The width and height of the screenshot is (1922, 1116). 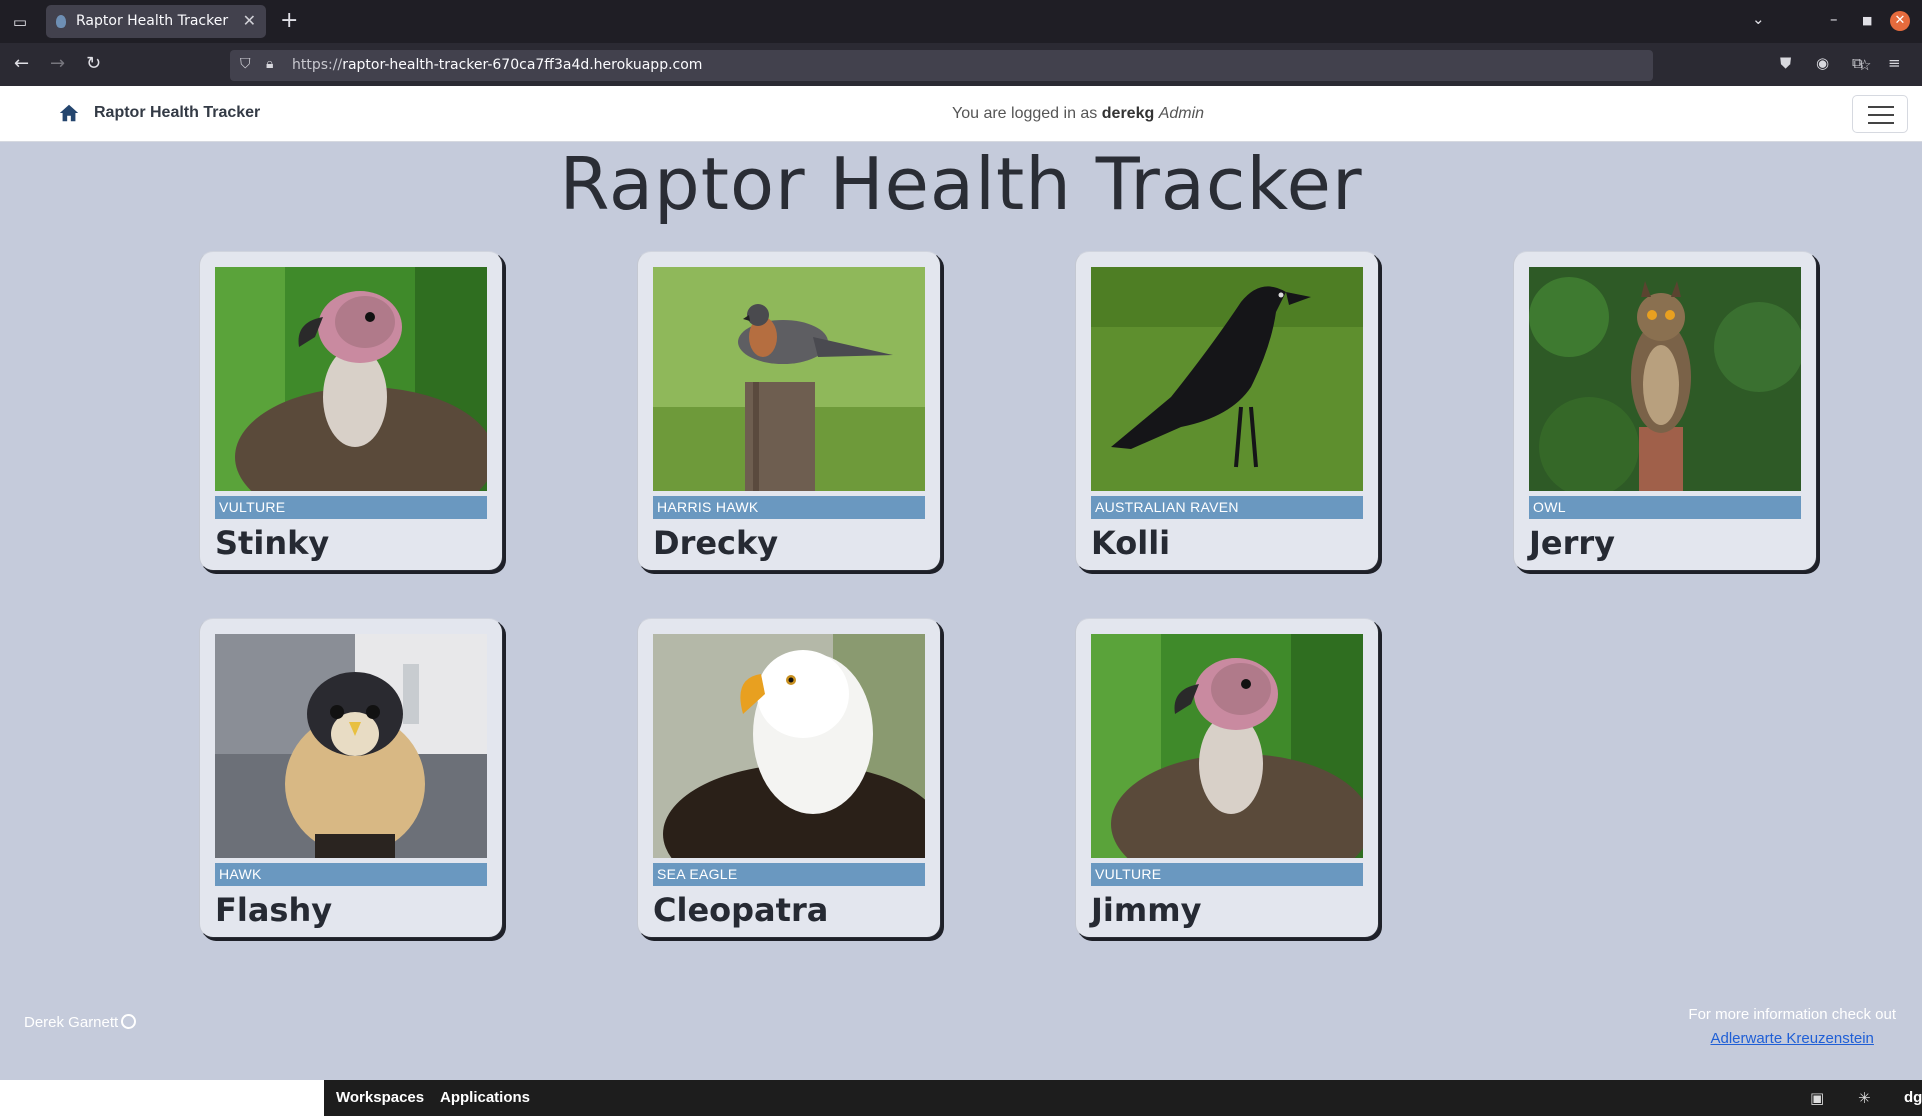 I want to click on bird-card-flashy: HAWK Flashy, so click(x=351, y=778).